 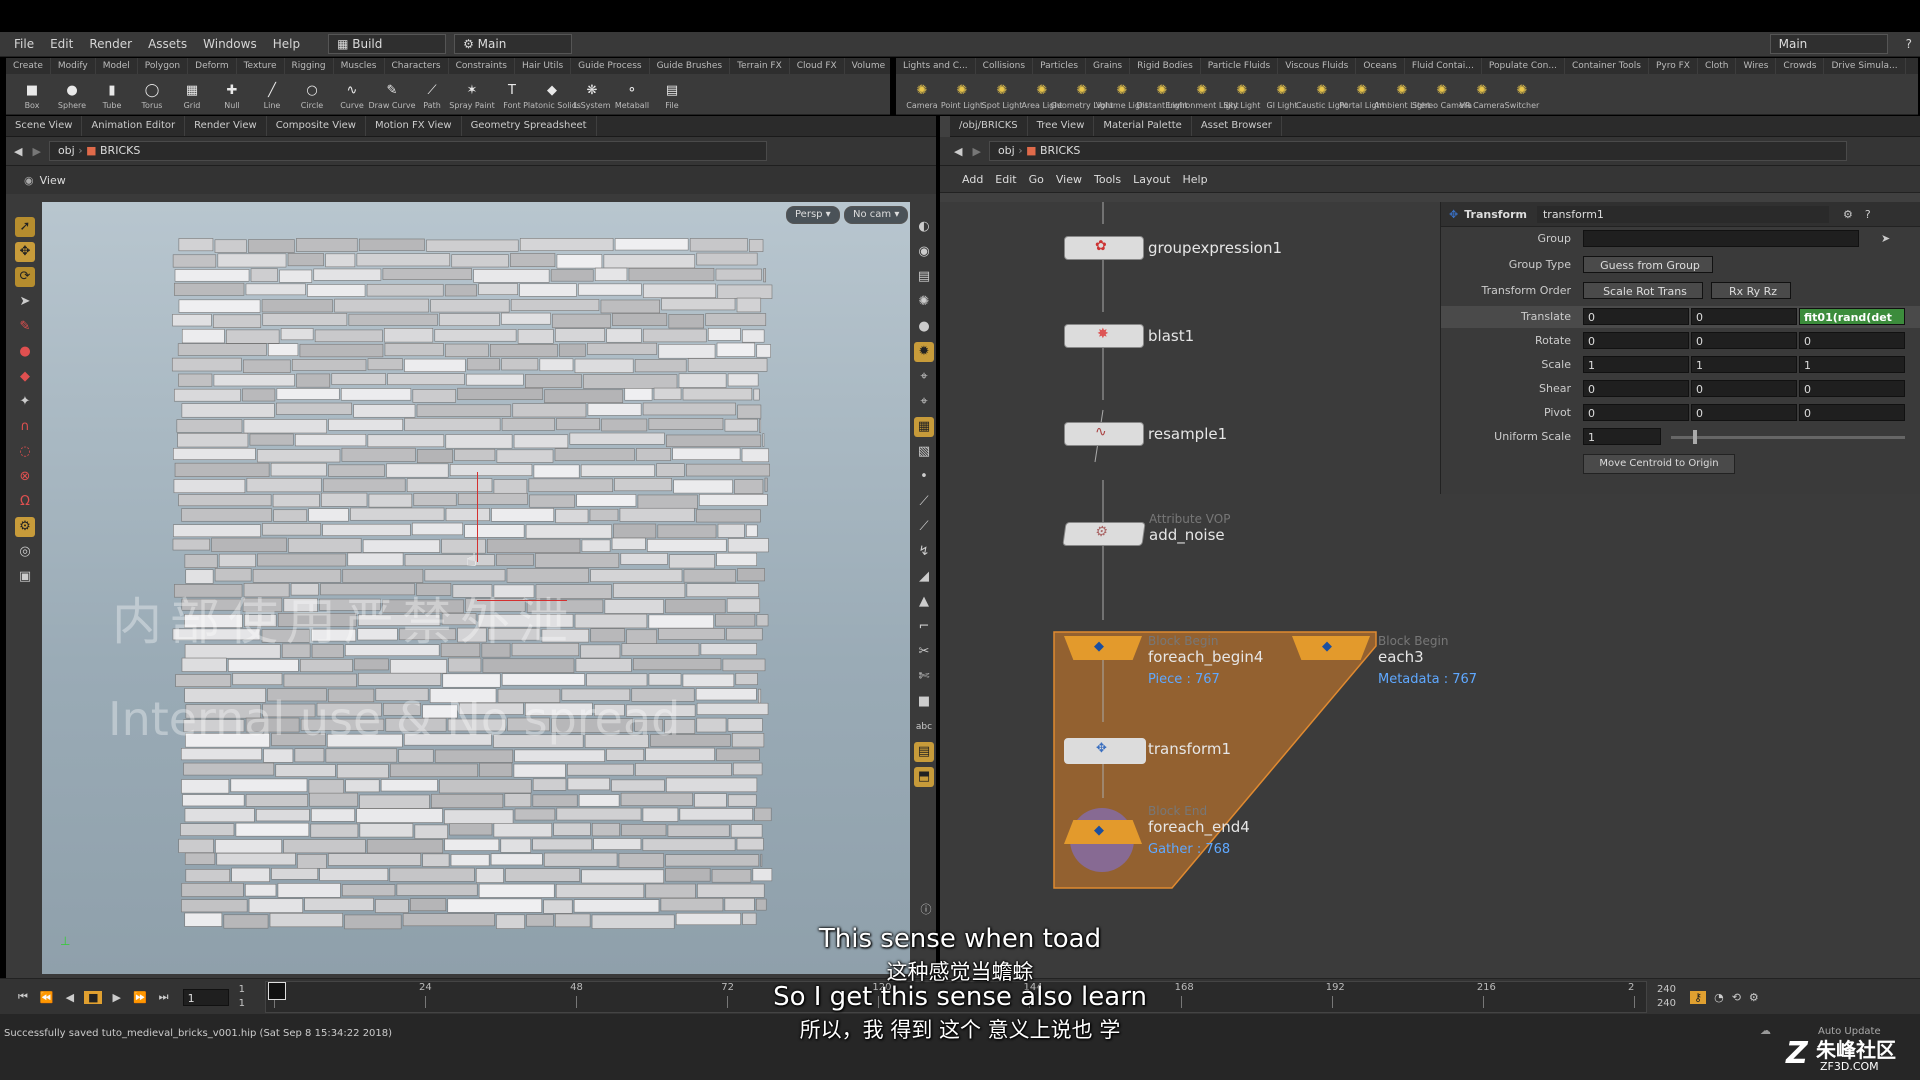 What do you see at coordinates (1721, 238) in the screenshot?
I see `group-field` at bounding box center [1721, 238].